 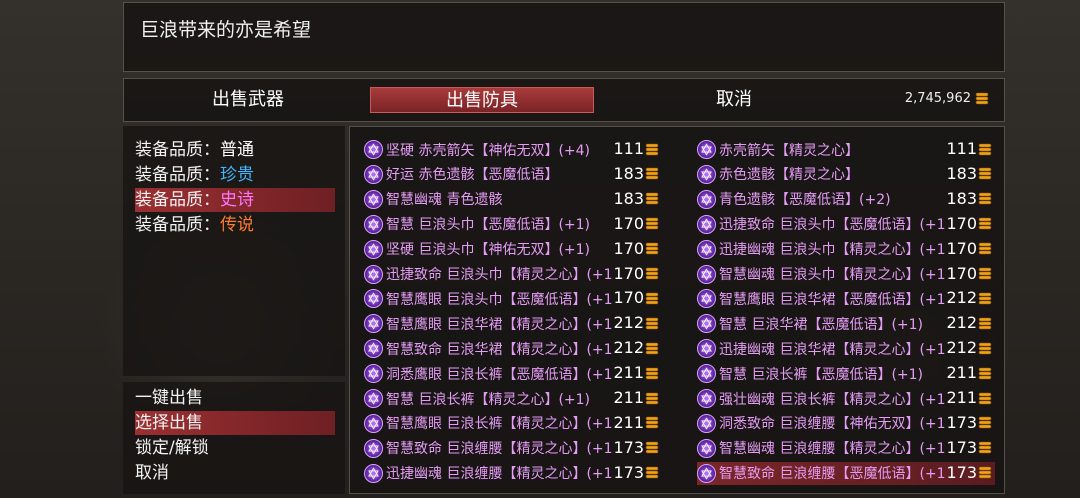 I want to click on item-row: 智慧 巨浪华裙【恶魔低语】(+1) 212, so click(x=846, y=323).